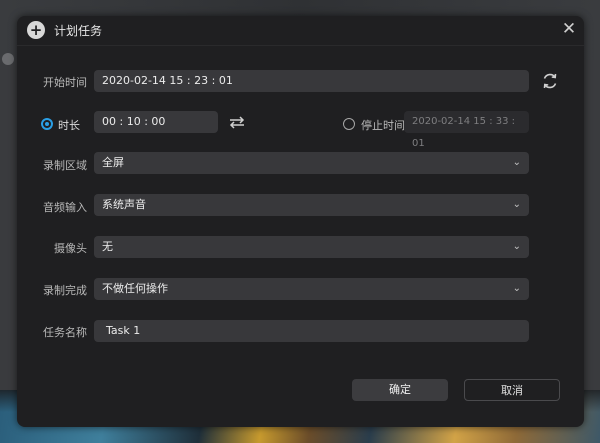 The image size is (600, 443). Describe the element at coordinates (311, 289) in the screenshot. I see `on-complete-select: 不做任何操作 ⌄` at that location.